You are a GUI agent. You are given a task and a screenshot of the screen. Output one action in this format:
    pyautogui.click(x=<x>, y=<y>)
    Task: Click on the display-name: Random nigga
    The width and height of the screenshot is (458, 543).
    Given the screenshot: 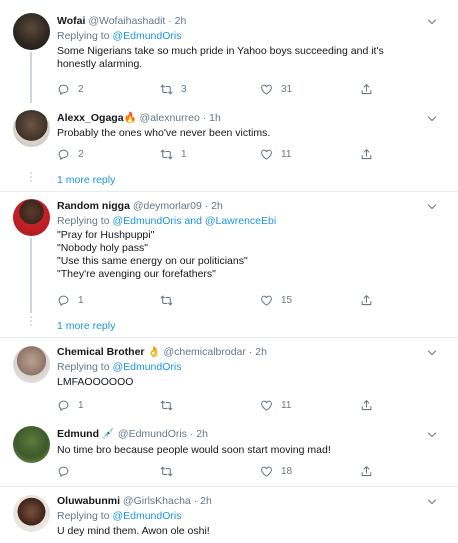 What is the action you would take?
    pyautogui.click(x=93, y=206)
    